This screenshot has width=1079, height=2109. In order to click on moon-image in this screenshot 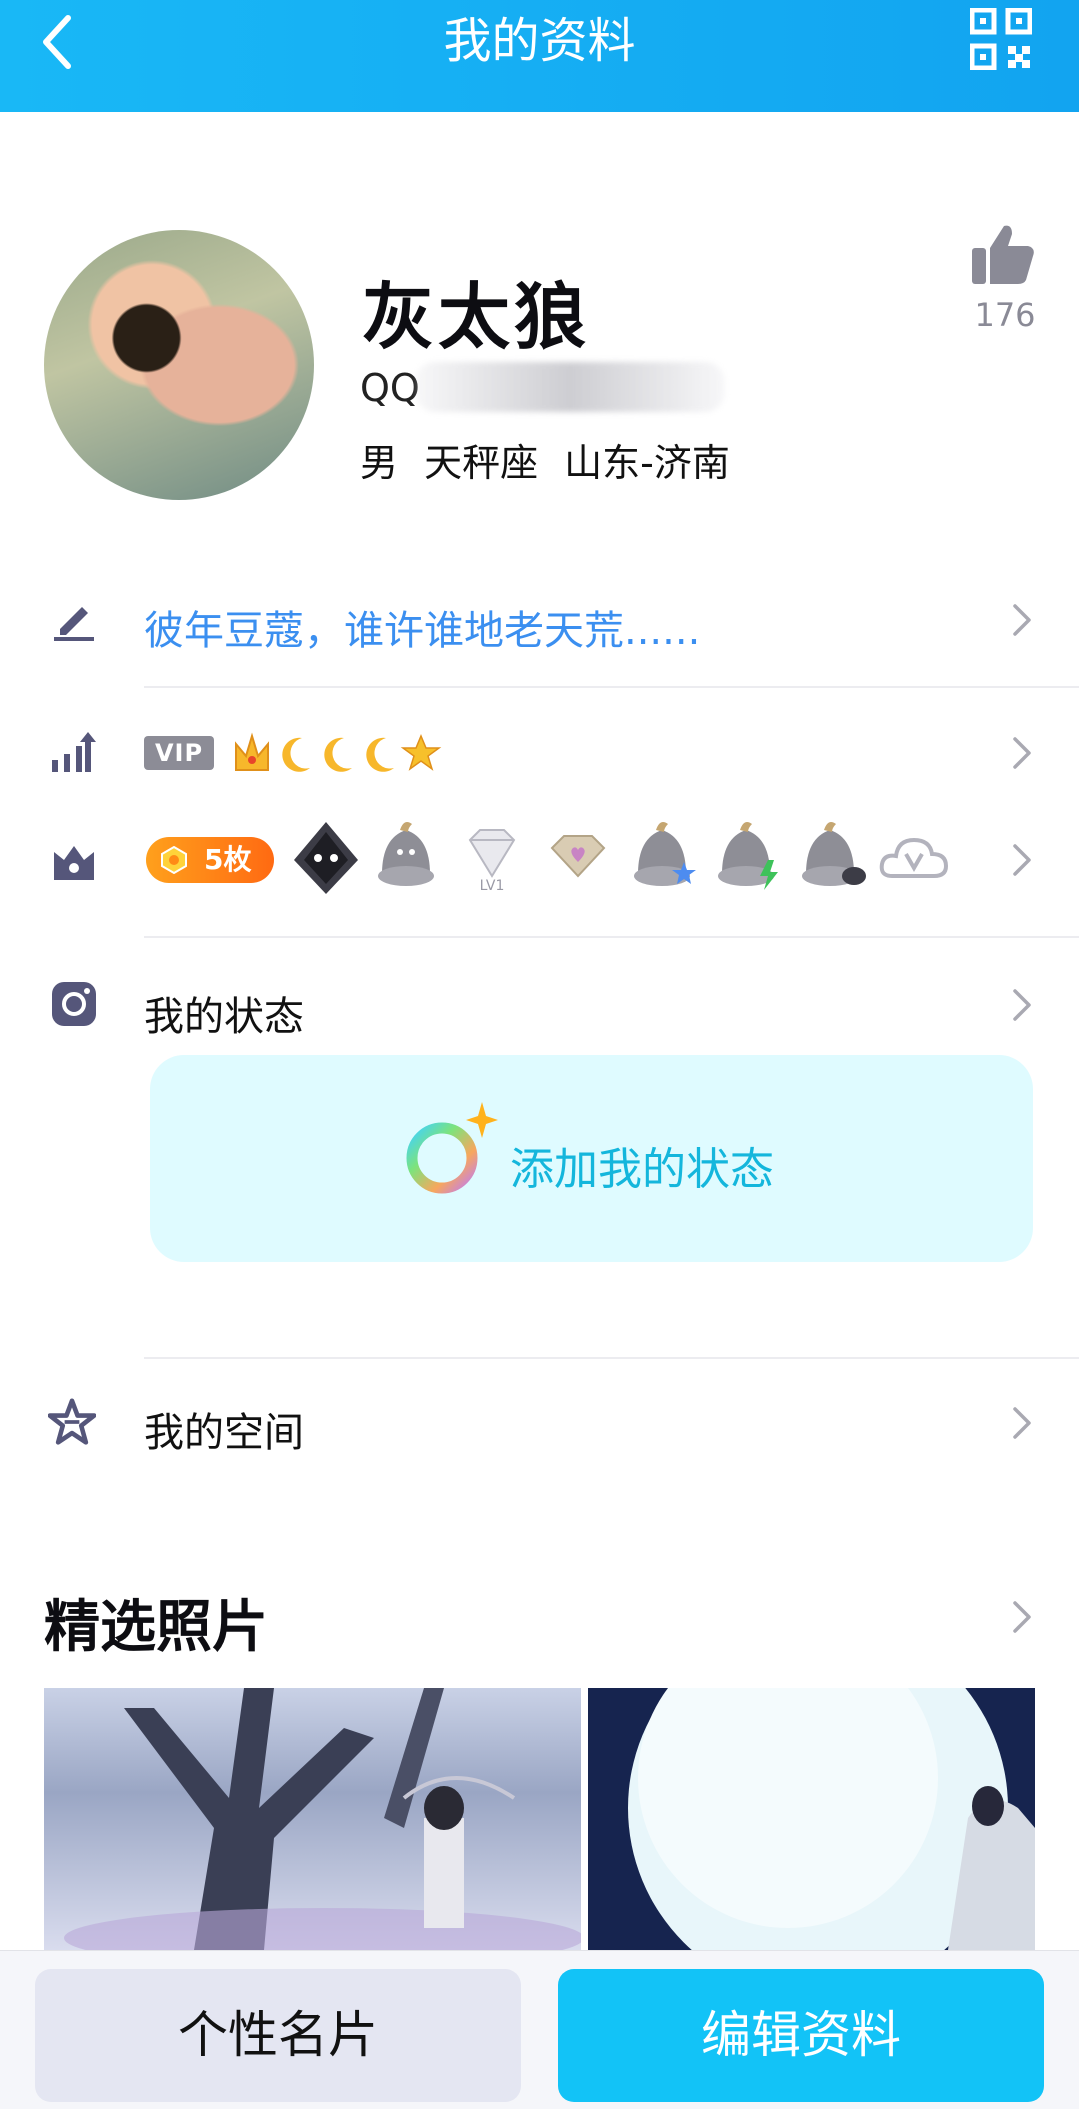, I will do `click(811, 1819)`.